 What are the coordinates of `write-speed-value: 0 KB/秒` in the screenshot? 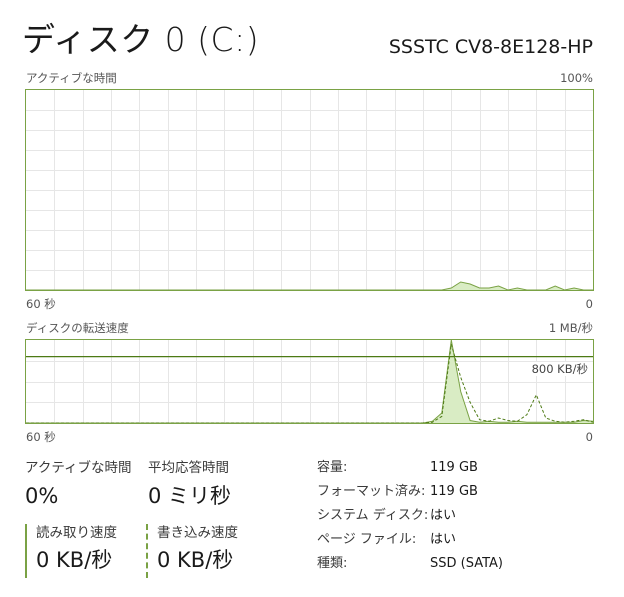 It's located at (195, 560).